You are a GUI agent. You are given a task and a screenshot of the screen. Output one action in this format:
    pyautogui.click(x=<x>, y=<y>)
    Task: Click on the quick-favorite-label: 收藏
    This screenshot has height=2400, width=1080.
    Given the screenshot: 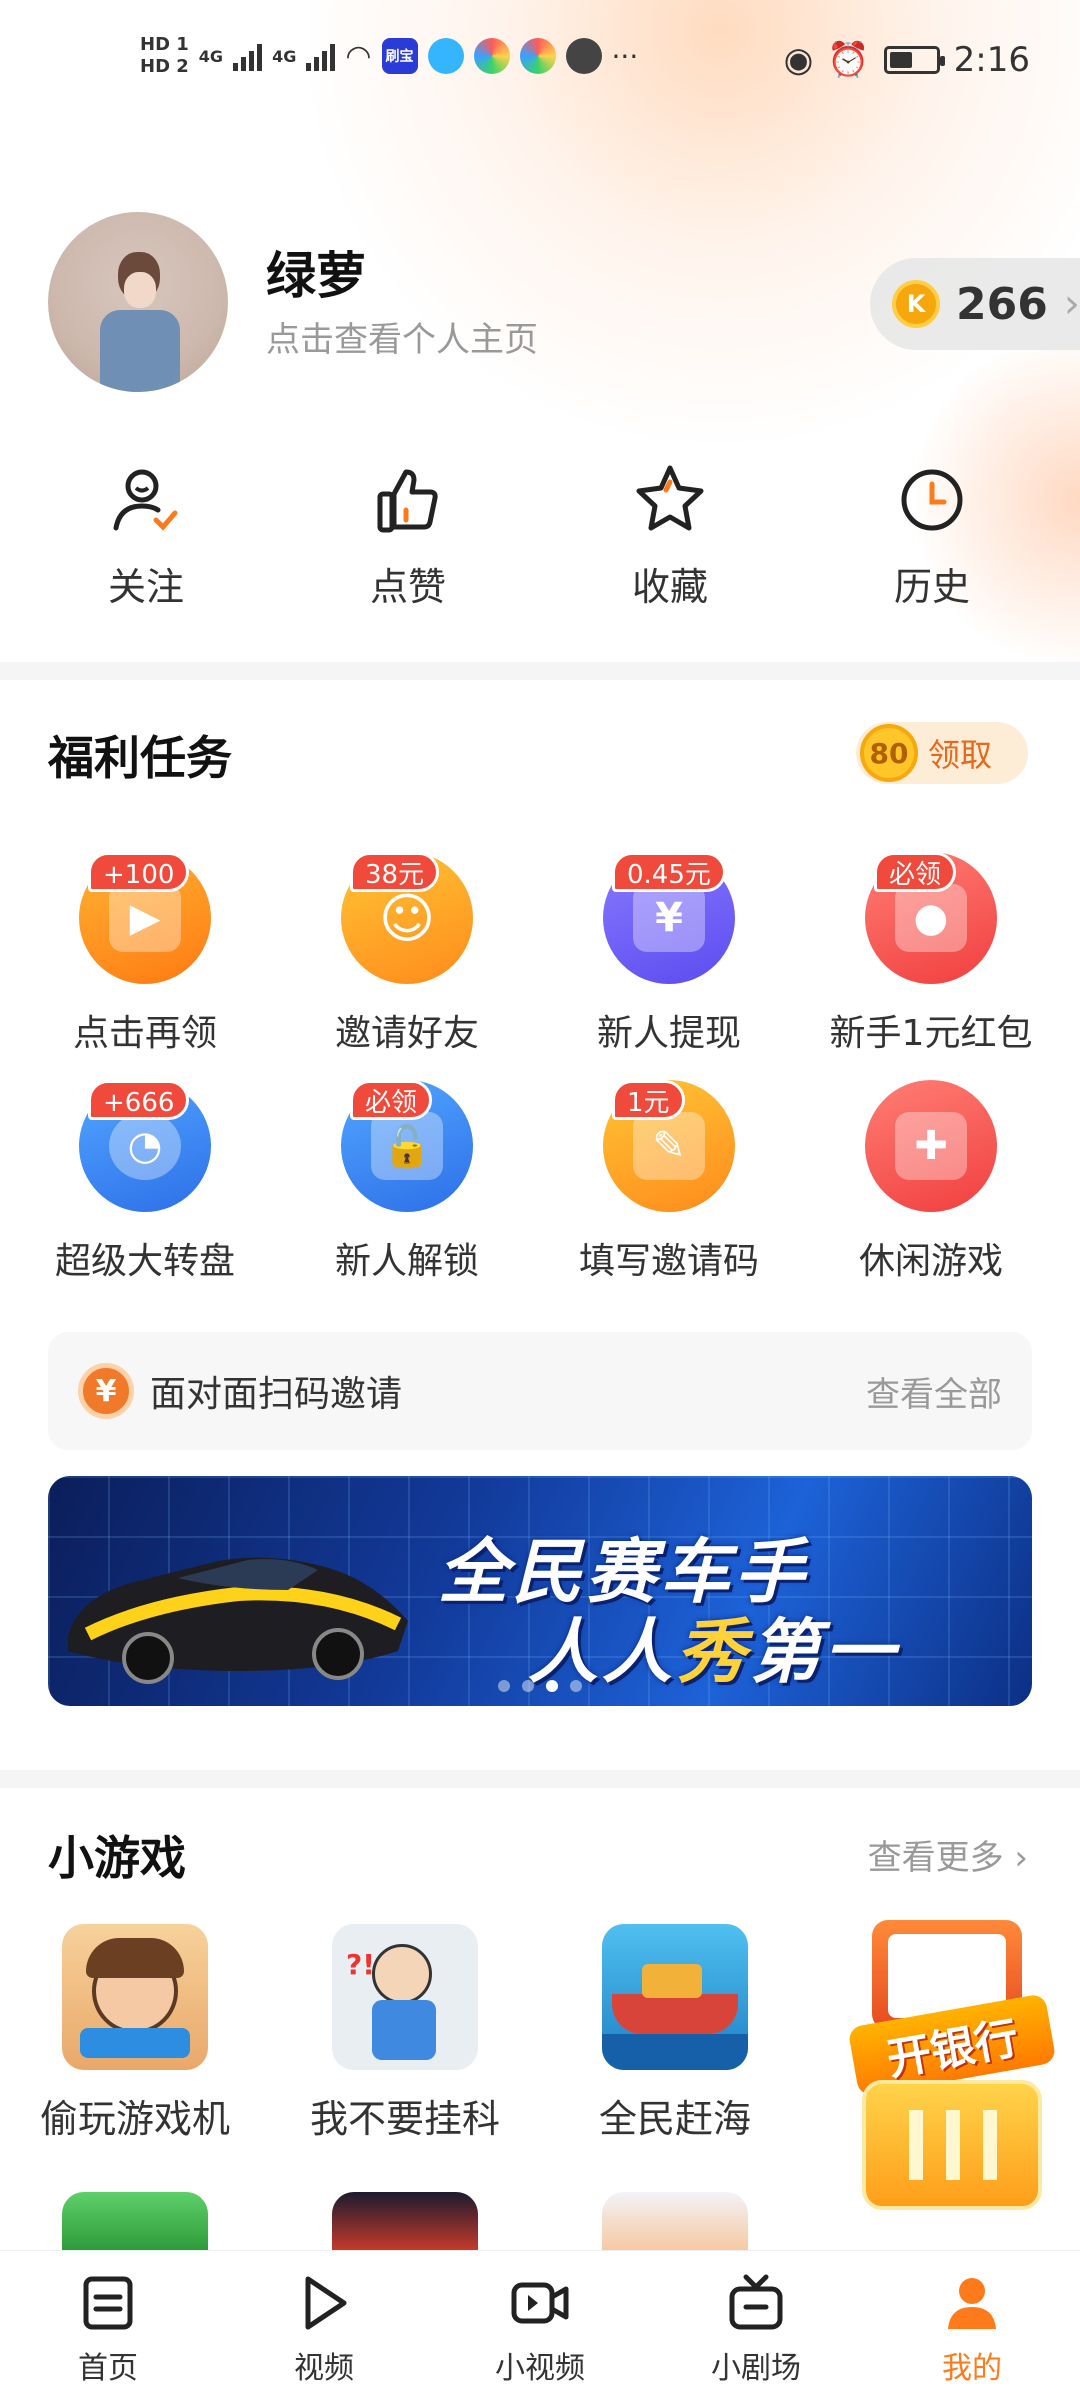 What is the action you would take?
    pyautogui.click(x=669, y=587)
    